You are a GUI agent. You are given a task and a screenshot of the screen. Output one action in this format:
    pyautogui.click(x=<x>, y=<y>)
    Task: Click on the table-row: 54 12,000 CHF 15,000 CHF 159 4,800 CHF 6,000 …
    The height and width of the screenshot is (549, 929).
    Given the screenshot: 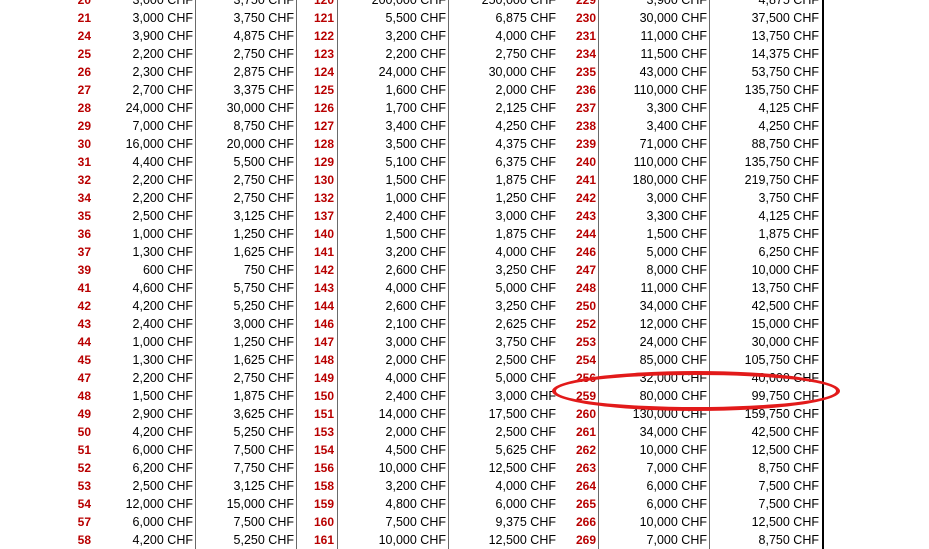 What is the action you would take?
    pyautogui.click(x=464, y=504)
    